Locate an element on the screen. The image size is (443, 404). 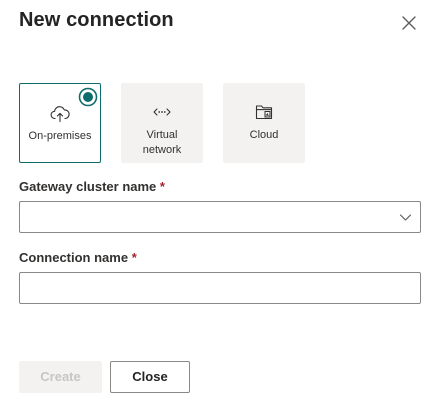
connection-type-cloud: Cloud is located at coordinates (264, 123).